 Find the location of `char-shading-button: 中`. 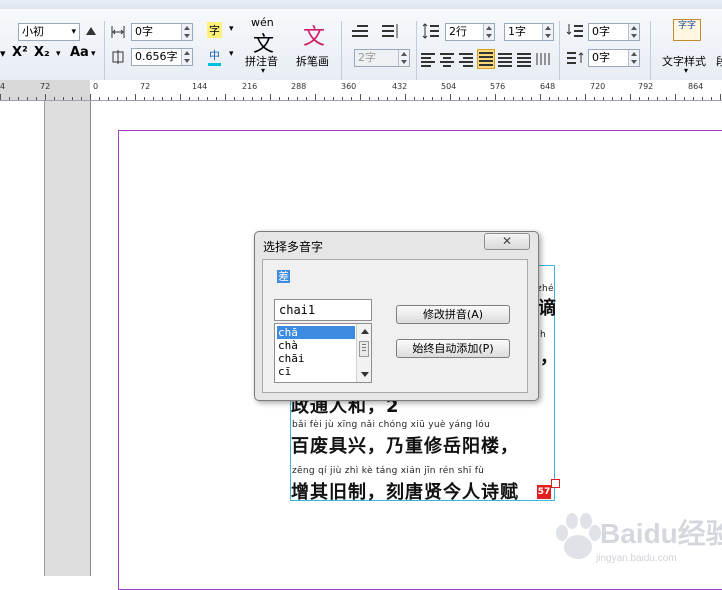

char-shading-button: 中 is located at coordinates (214, 56).